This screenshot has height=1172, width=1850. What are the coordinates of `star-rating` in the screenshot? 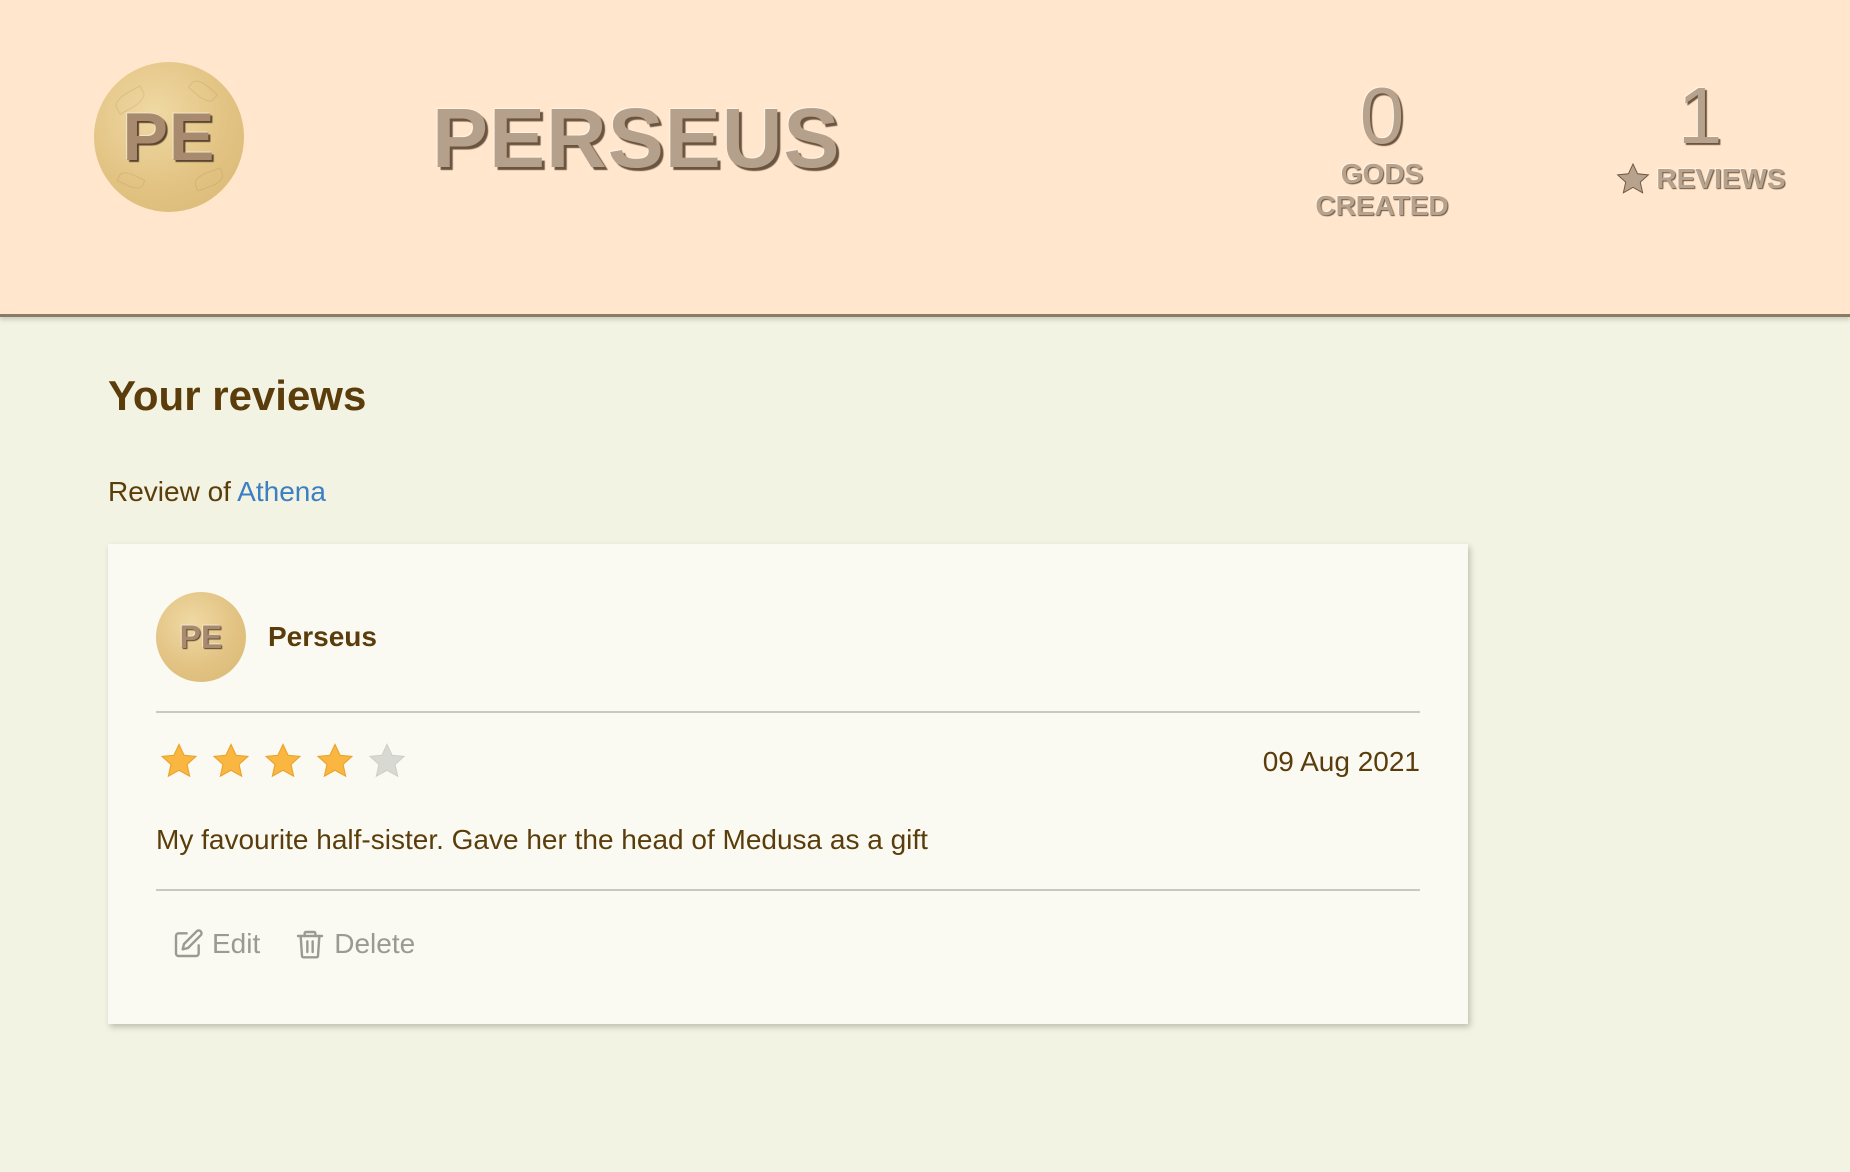 It's located at (283, 761).